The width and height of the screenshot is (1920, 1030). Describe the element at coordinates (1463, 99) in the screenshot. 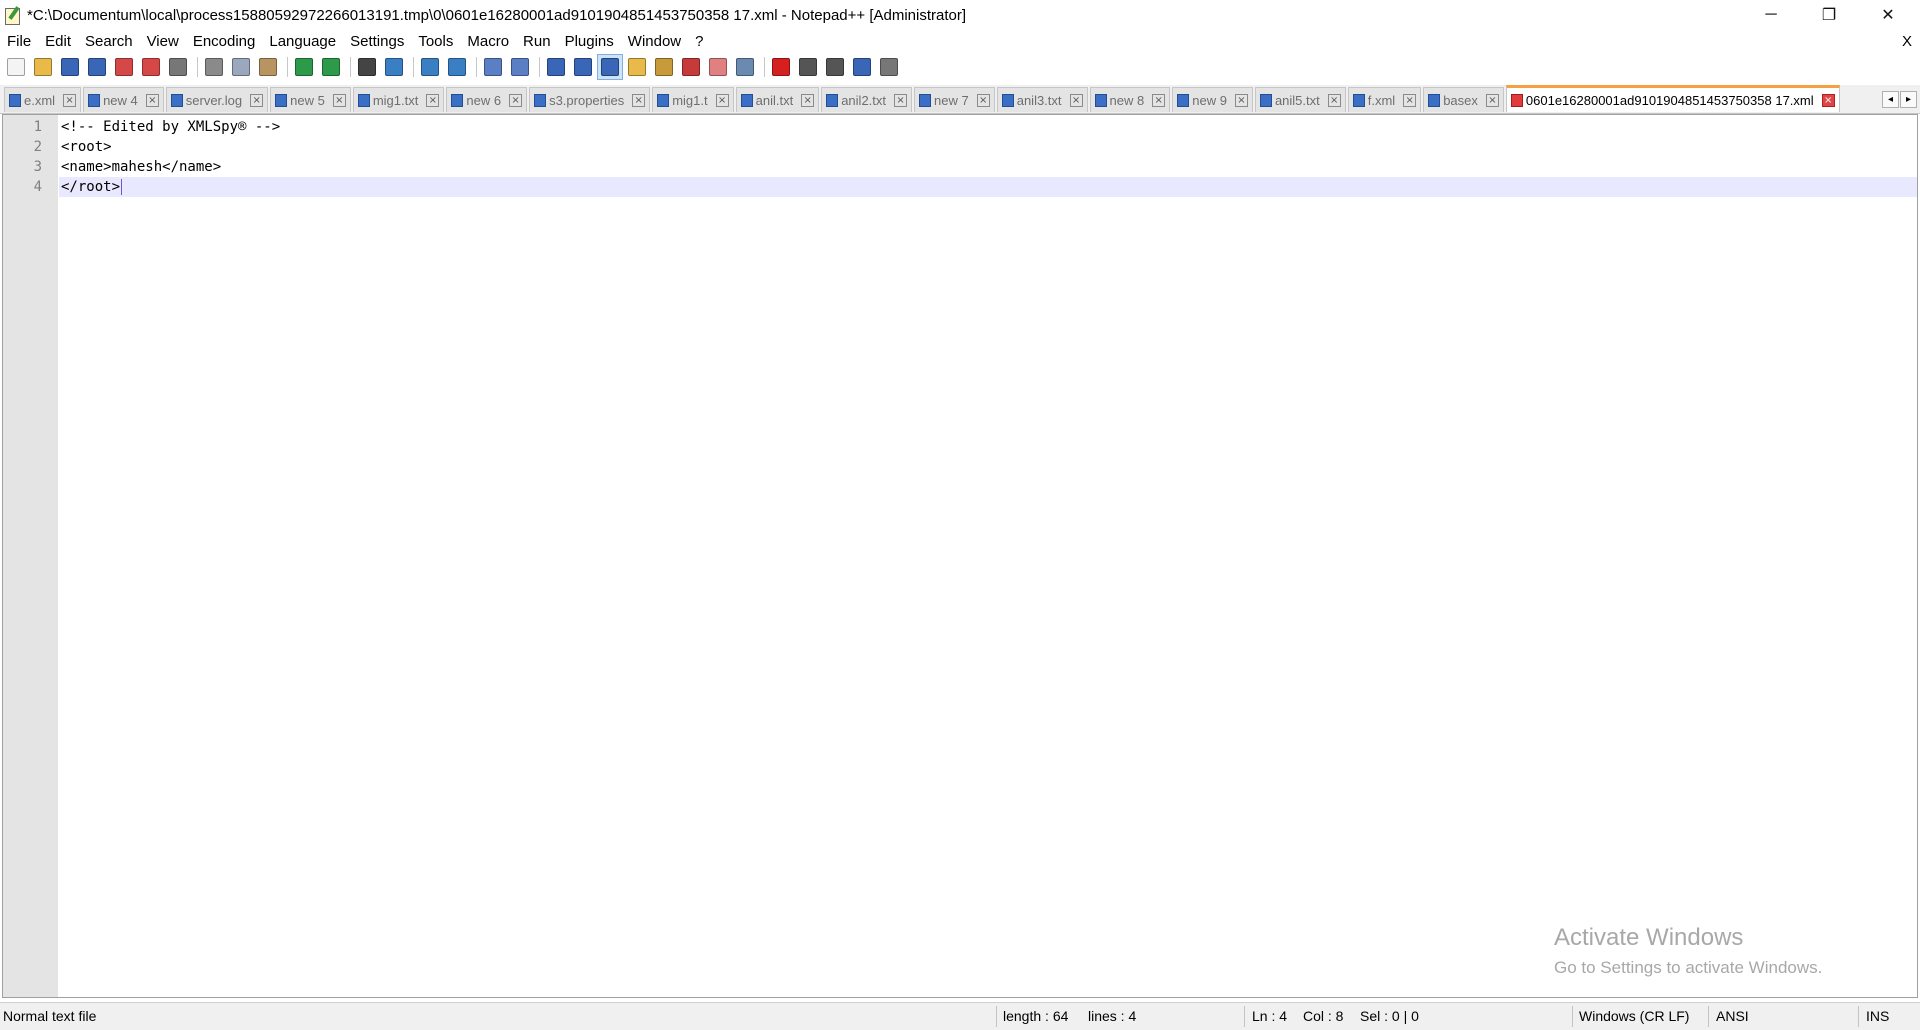

I see `tab-basex: basex ×` at that location.